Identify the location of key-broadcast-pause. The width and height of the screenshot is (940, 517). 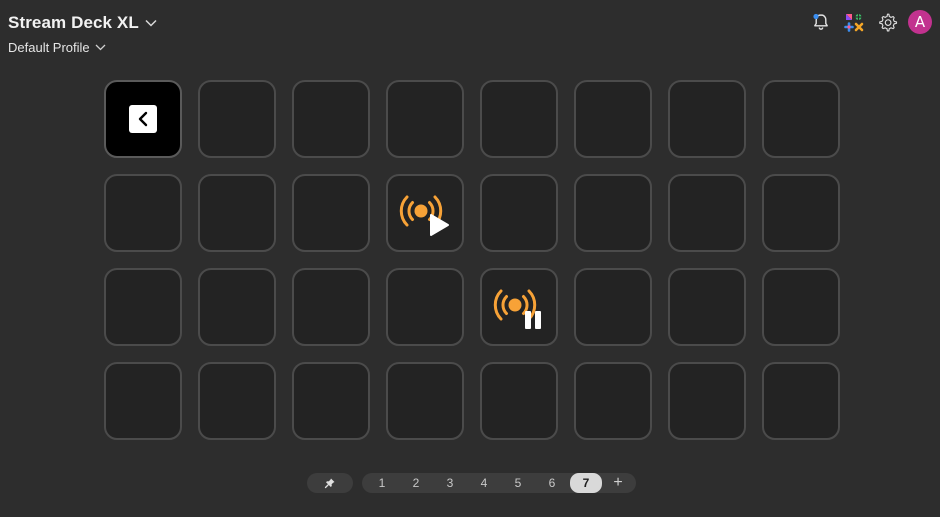
(519, 307).